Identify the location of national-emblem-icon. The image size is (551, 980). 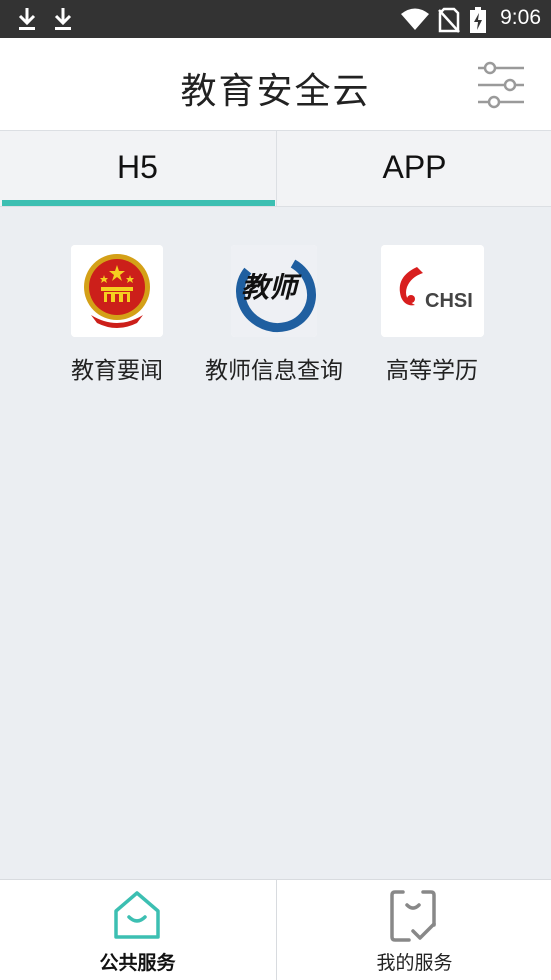
(117, 291).